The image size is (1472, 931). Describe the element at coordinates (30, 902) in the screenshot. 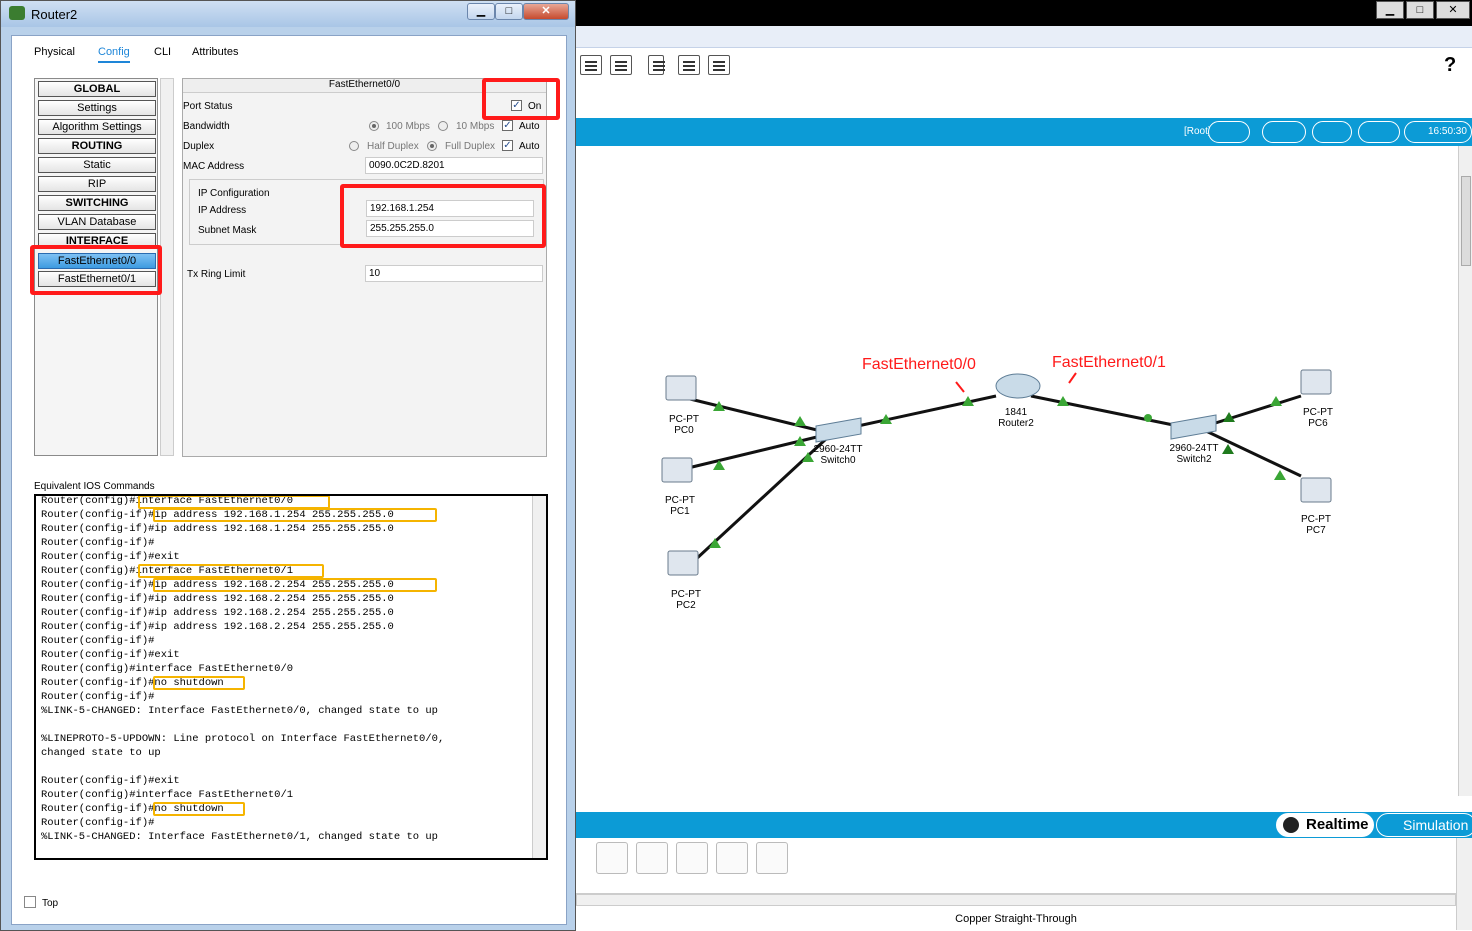

I see `top-checkbox` at that location.